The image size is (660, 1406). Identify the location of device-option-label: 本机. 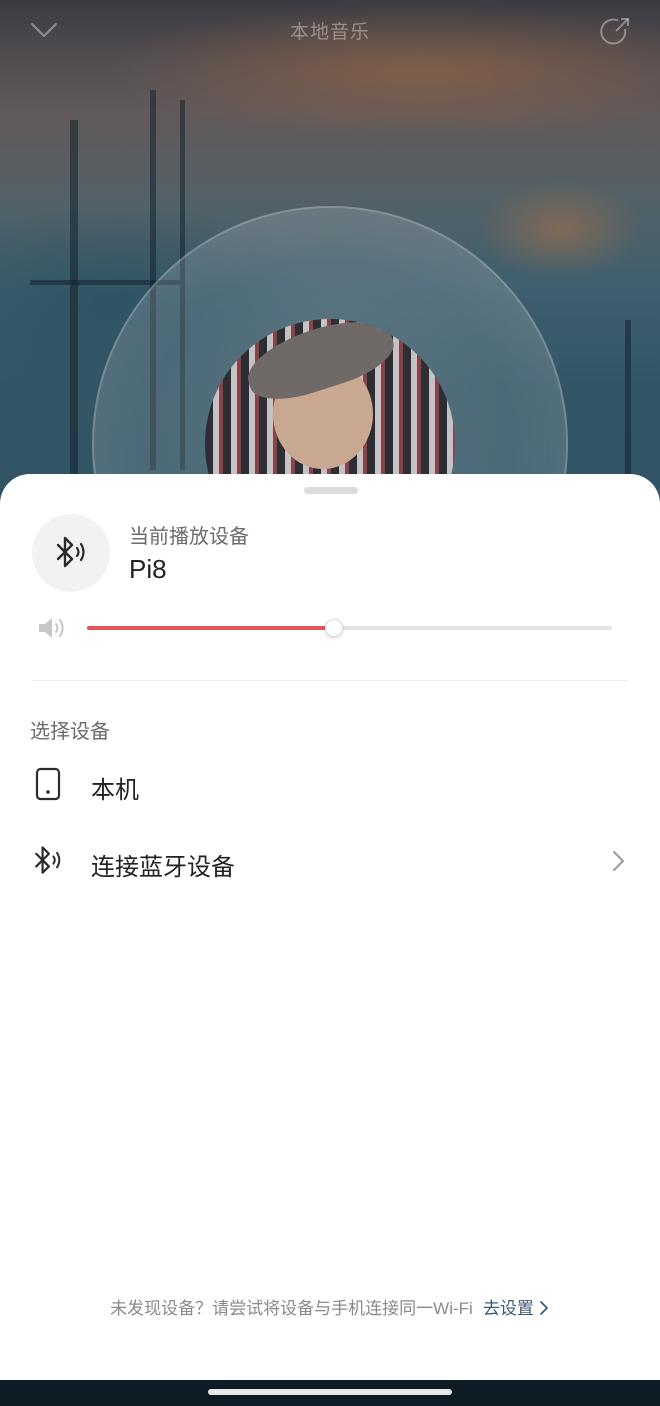
(115, 790).